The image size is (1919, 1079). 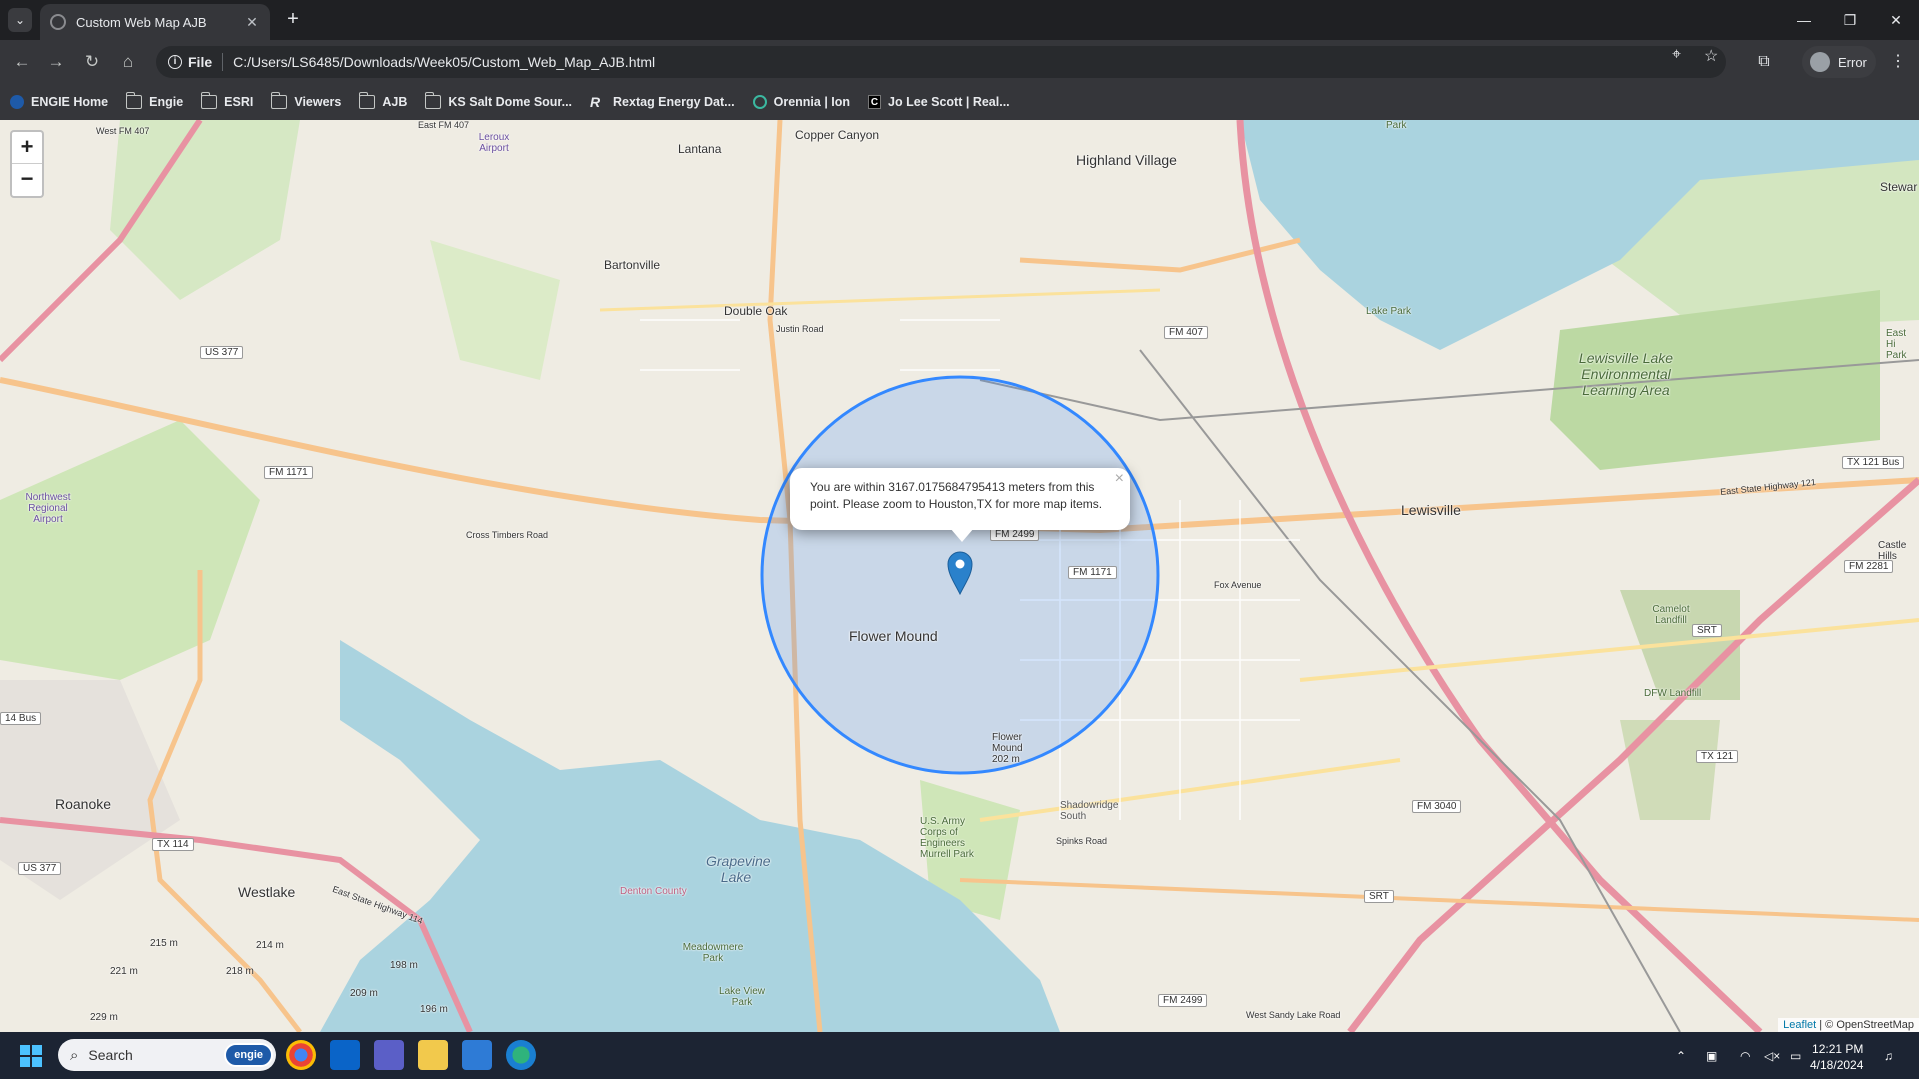 What do you see at coordinates (252, 22) in the screenshot?
I see `tab-close-icon: ✕` at bounding box center [252, 22].